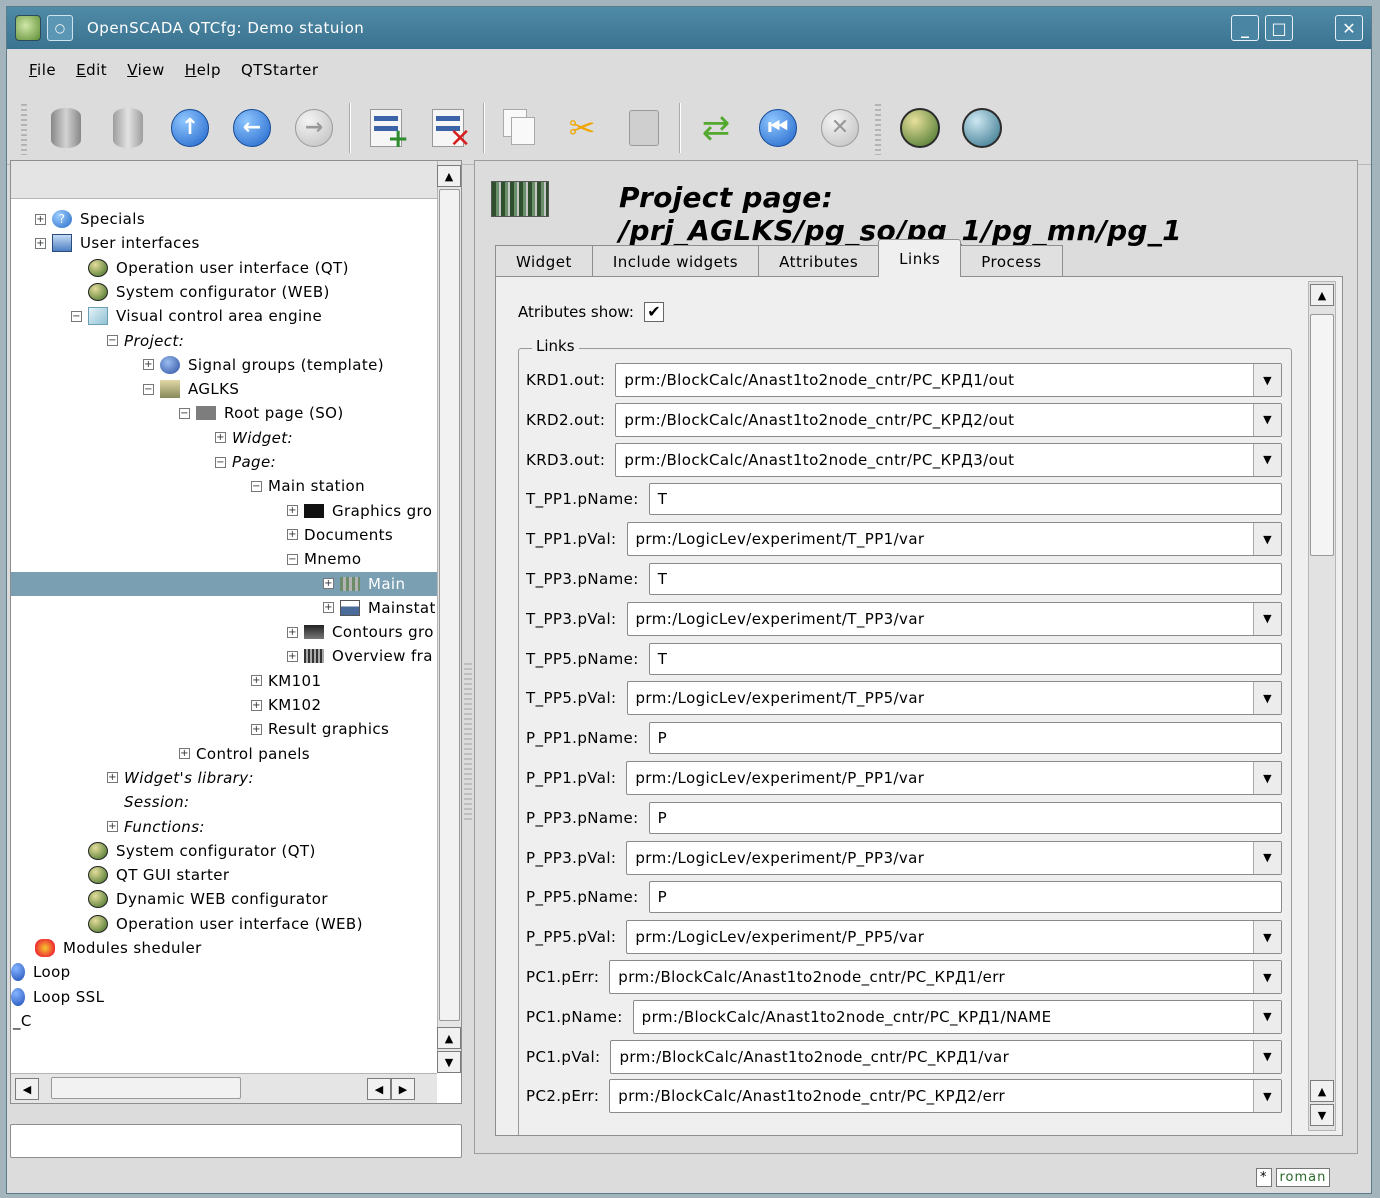  I want to click on link-combobox: prm:/LogicLev/experiment/T_PP5/var ▼, so click(954, 698).